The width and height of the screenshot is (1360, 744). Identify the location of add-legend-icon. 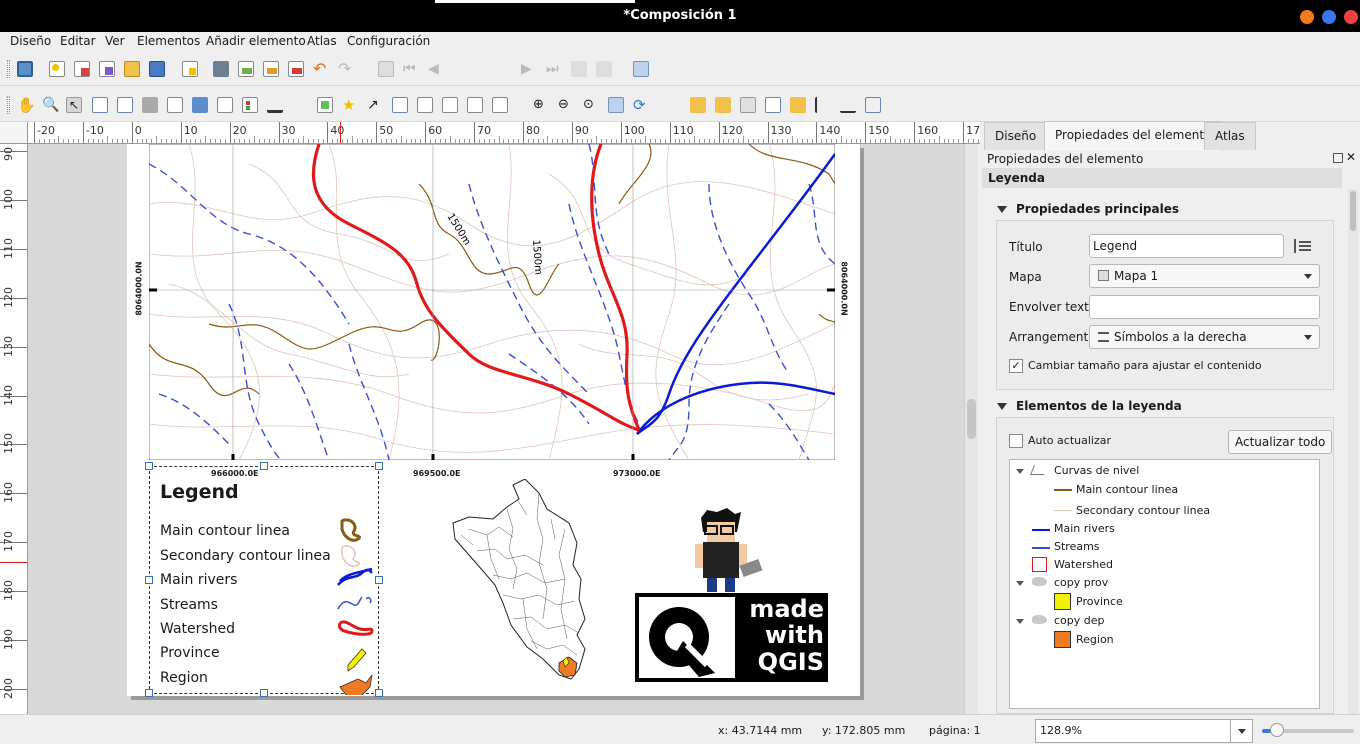
(250, 105).